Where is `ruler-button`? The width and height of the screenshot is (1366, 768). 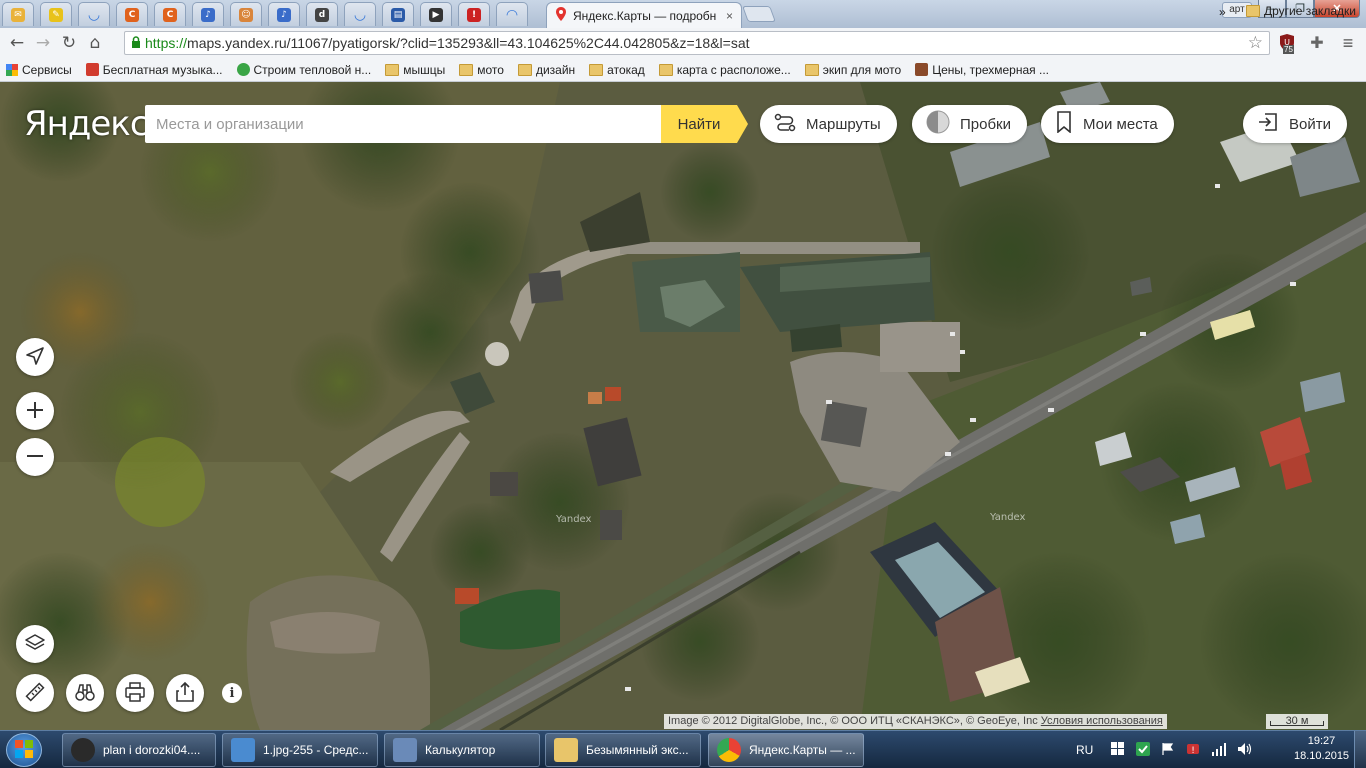
ruler-button is located at coordinates (35, 693).